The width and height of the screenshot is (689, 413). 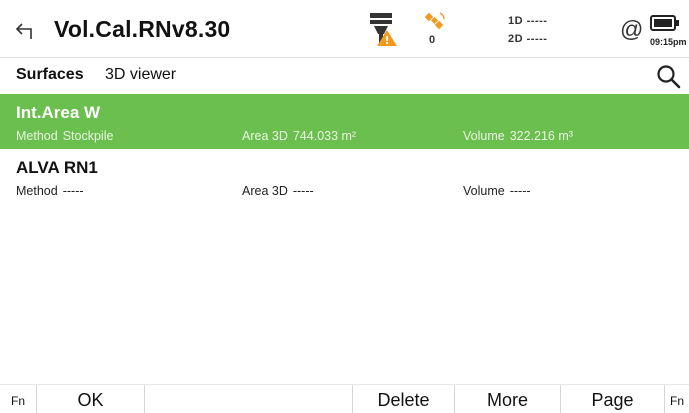 What do you see at coordinates (50, 75) in the screenshot?
I see `tab-surfaces: Surfaces` at bounding box center [50, 75].